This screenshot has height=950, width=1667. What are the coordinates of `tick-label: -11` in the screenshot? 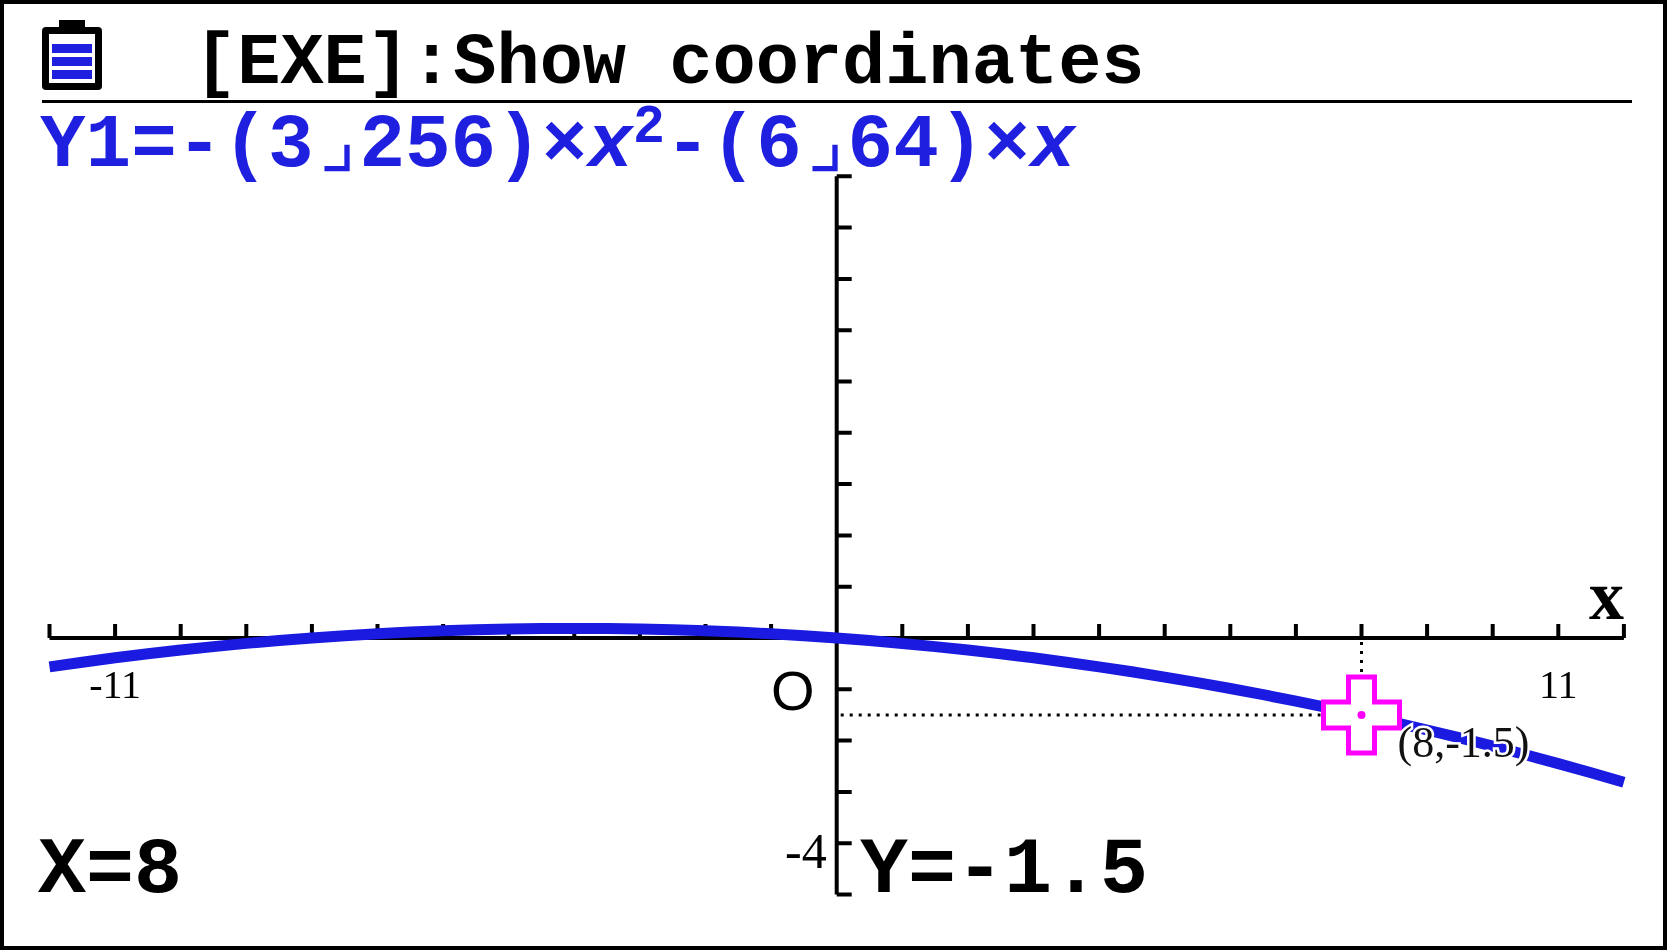 It's located at (115, 684).